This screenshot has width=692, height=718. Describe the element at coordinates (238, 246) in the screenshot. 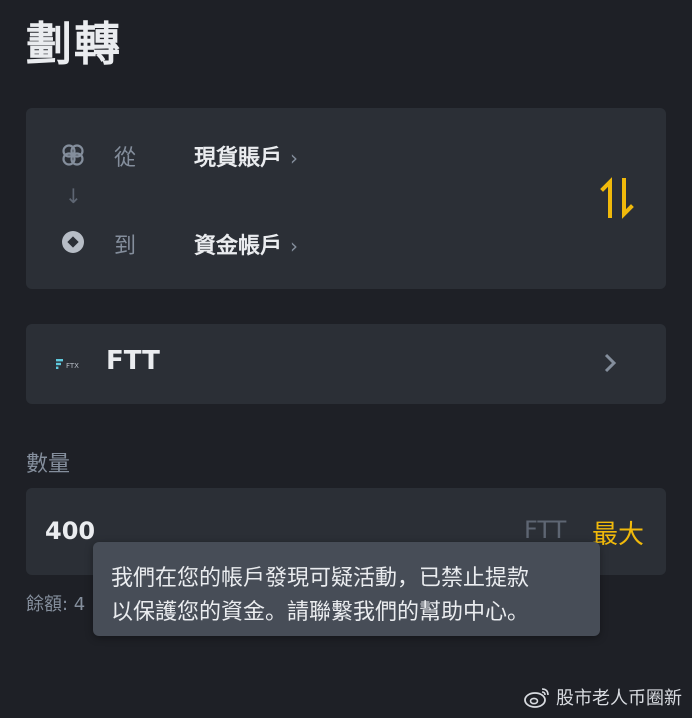

I see `to-account-name: 資金帳戶` at that location.